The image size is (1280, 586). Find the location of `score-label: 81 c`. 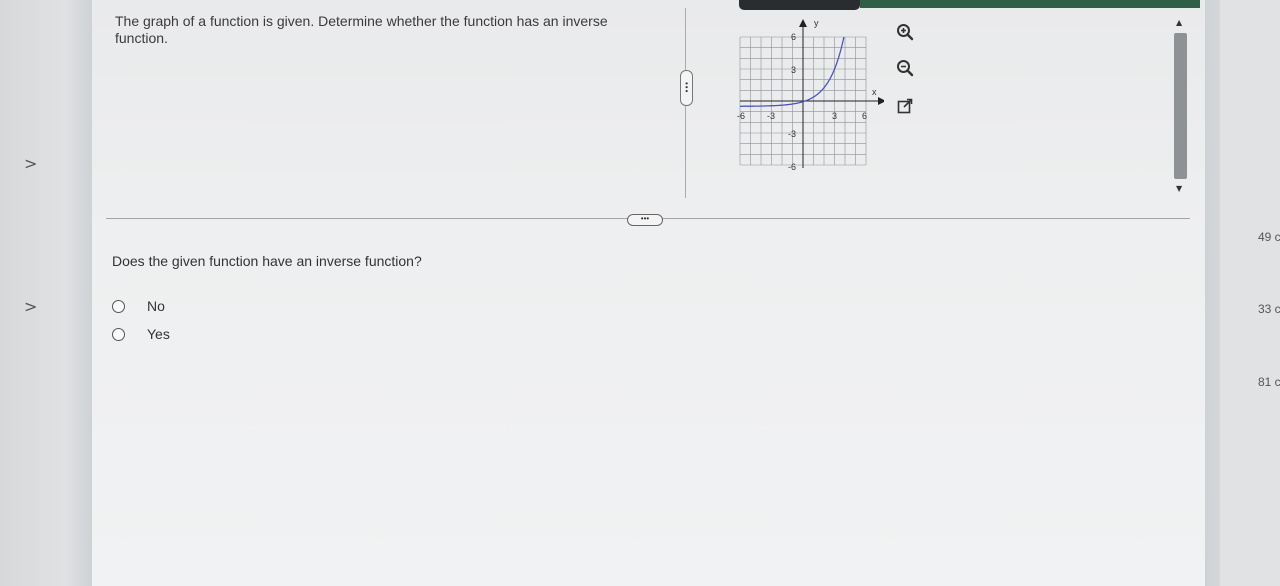

score-label: 81 c is located at coordinates (1269, 382).